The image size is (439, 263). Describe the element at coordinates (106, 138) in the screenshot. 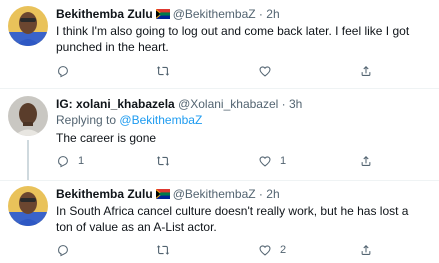

I see `tweet-text: The career is gone` at that location.